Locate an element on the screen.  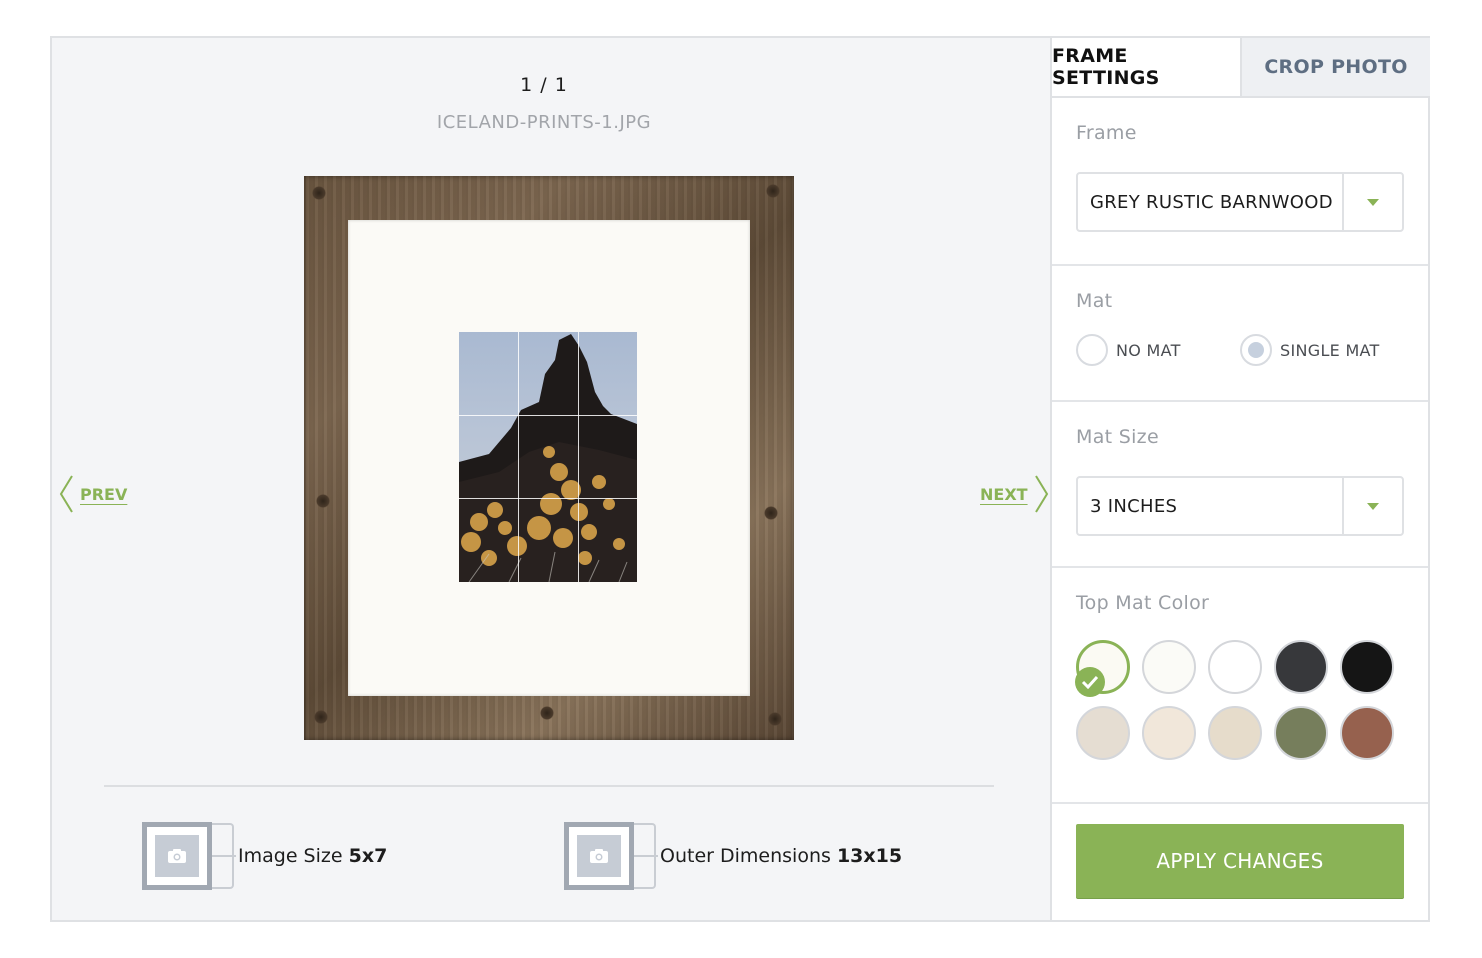
preview-divider is located at coordinates (549, 786).